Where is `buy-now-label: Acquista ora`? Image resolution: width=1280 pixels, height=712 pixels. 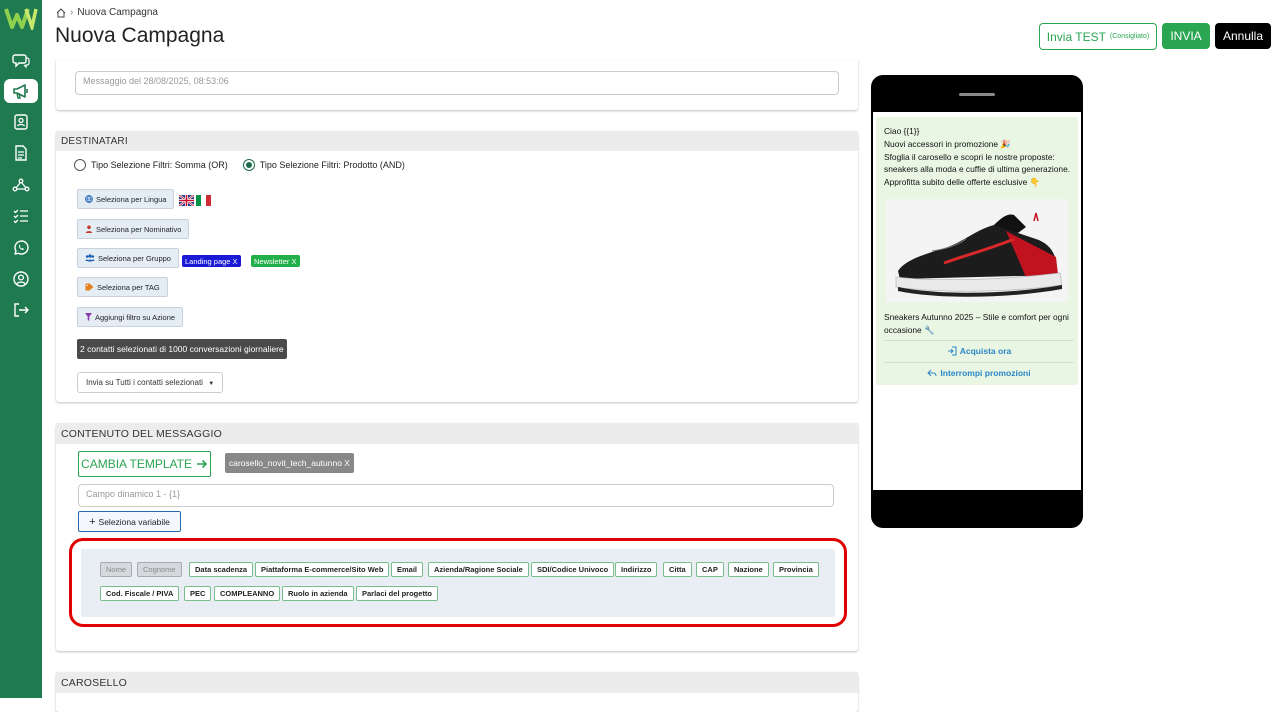
buy-now-label: Acquista ora is located at coordinates (985, 350).